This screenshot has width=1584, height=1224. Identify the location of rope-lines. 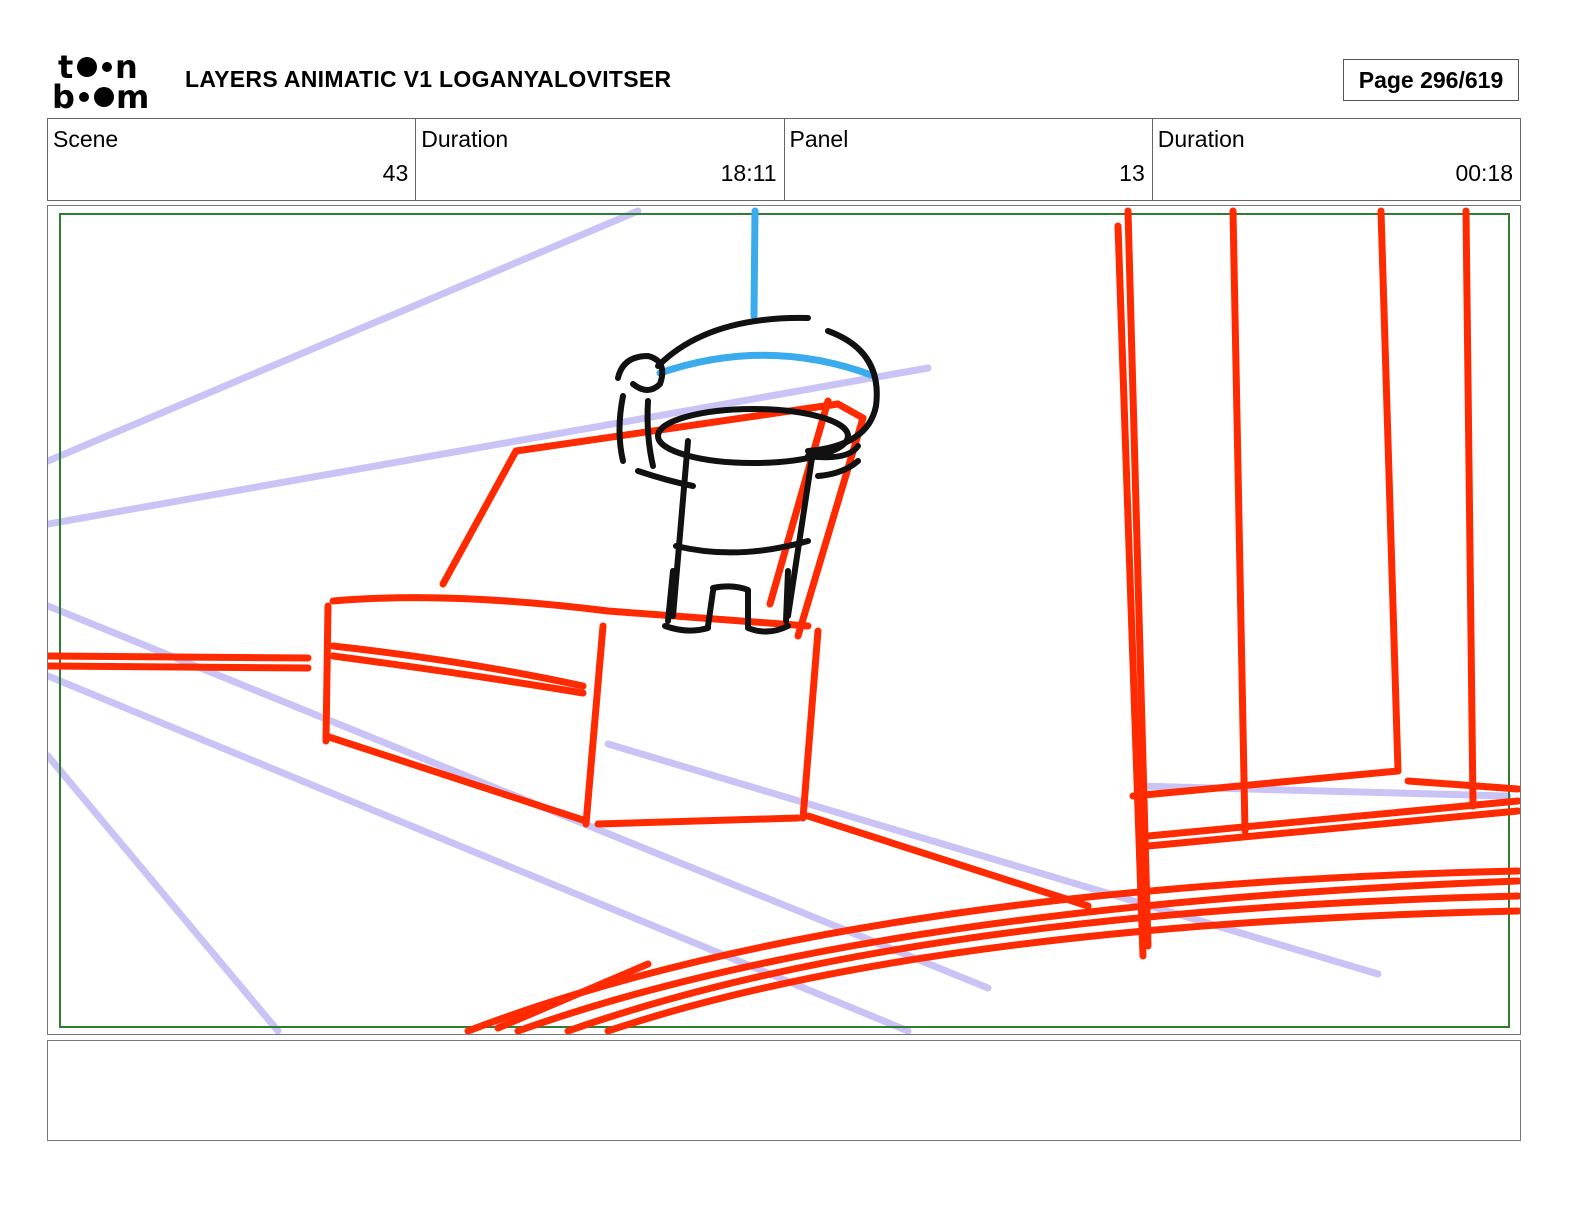
(767, 293).